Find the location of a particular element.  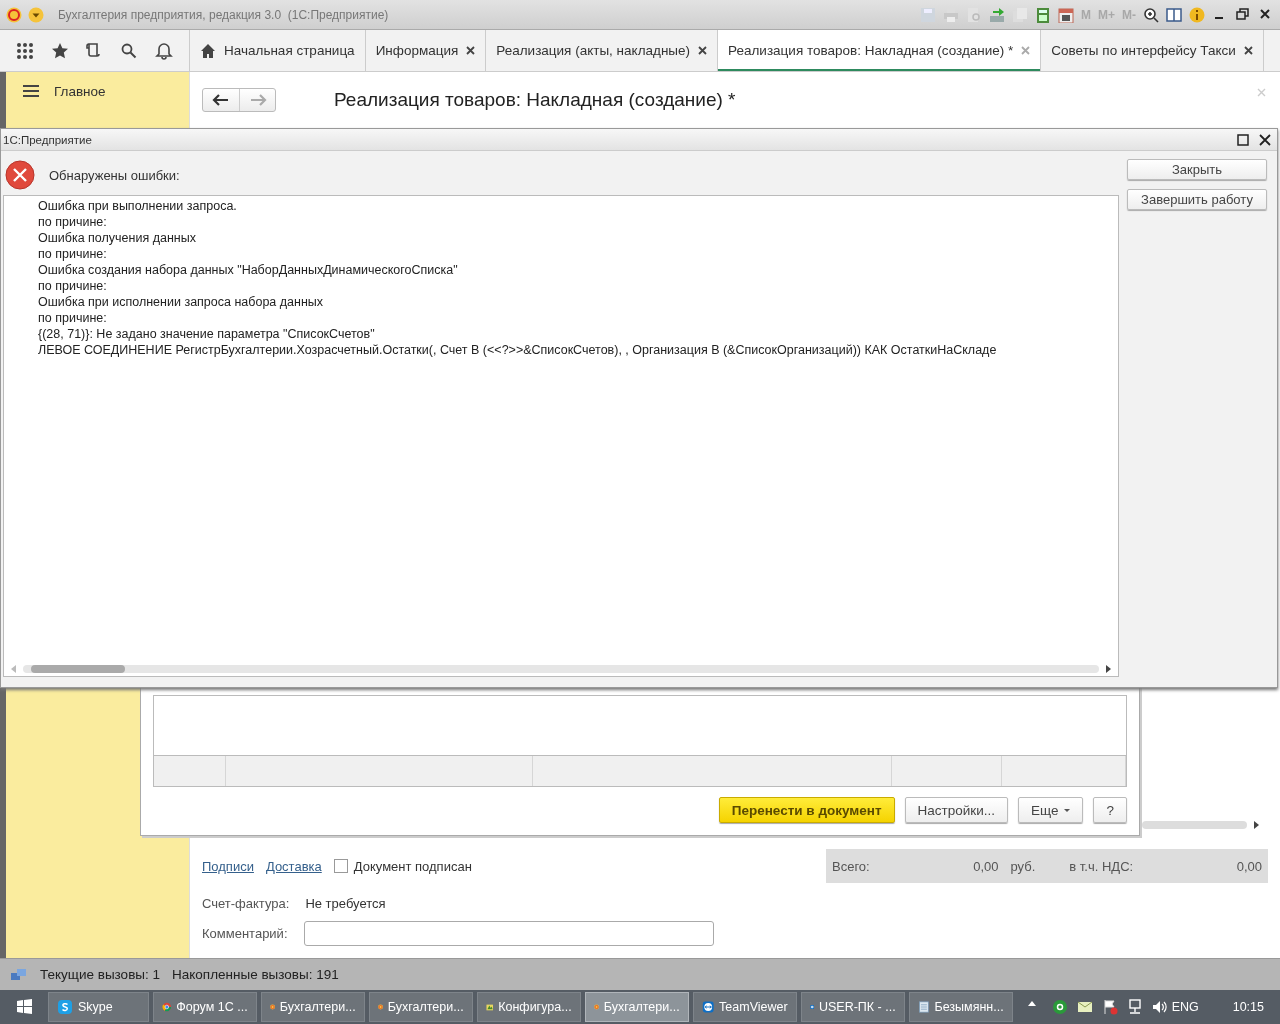

window-title: Бухгалтерия предприятия, редакция 3.0 (1С:Предприятие) is located at coordinates (224, 14).